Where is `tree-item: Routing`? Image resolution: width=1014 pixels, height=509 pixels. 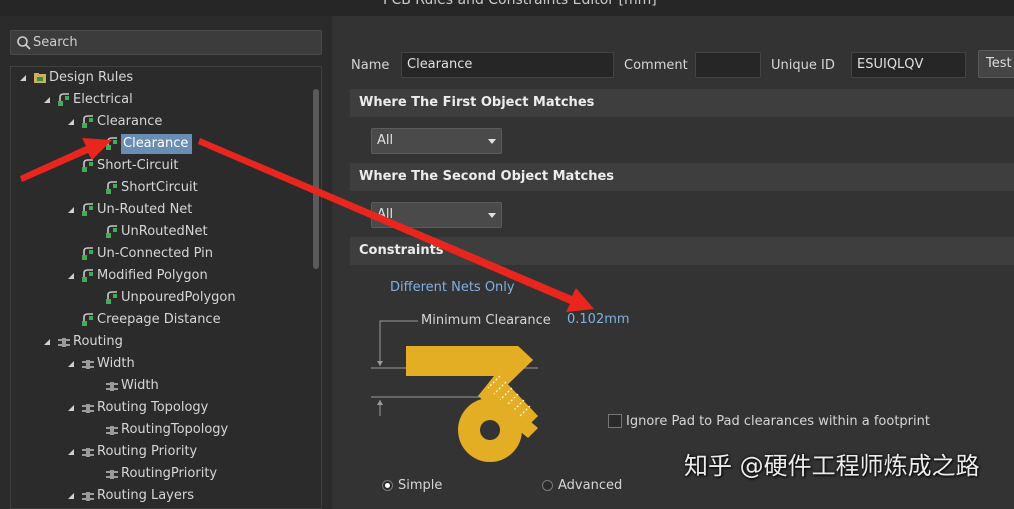 tree-item: Routing is located at coordinates (160, 342).